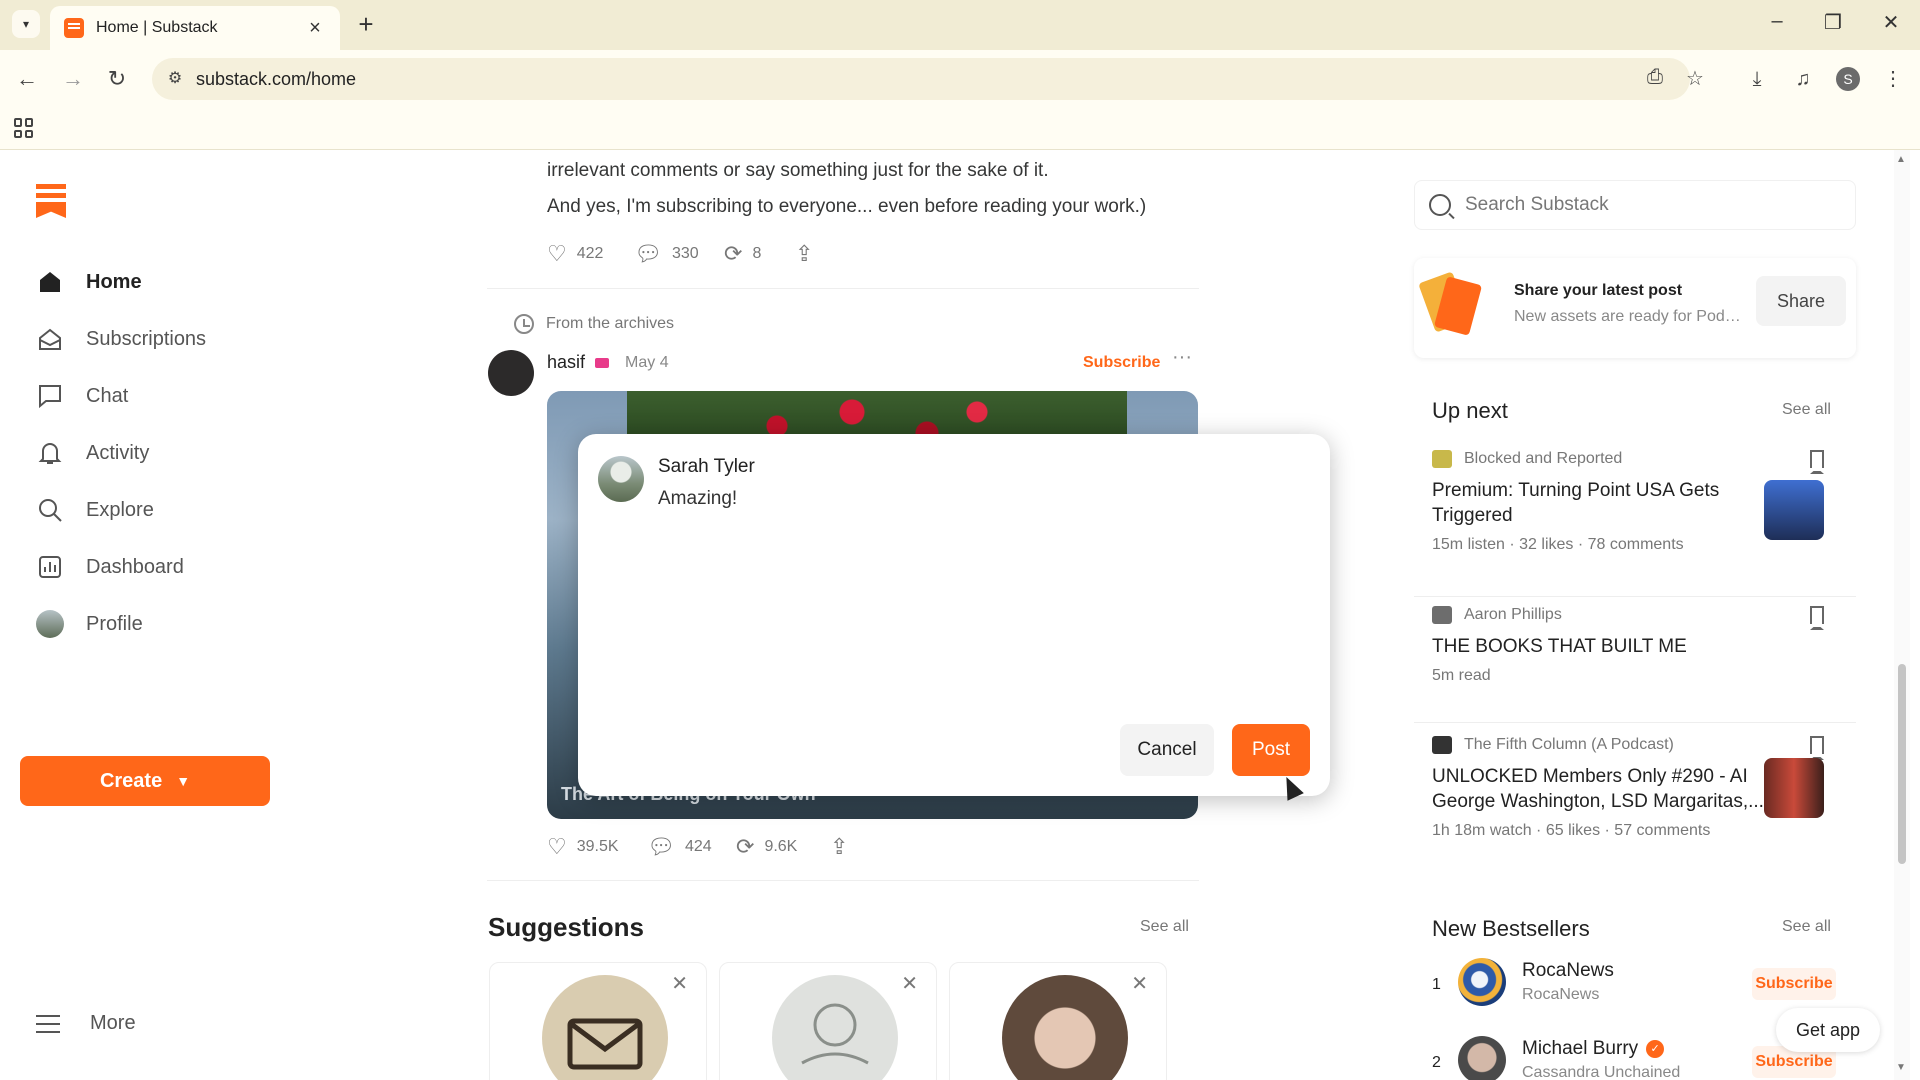 The image size is (1920, 1080). What do you see at coordinates (366, 24) in the screenshot?
I see `new-tab-icon: +` at bounding box center [366, 24].